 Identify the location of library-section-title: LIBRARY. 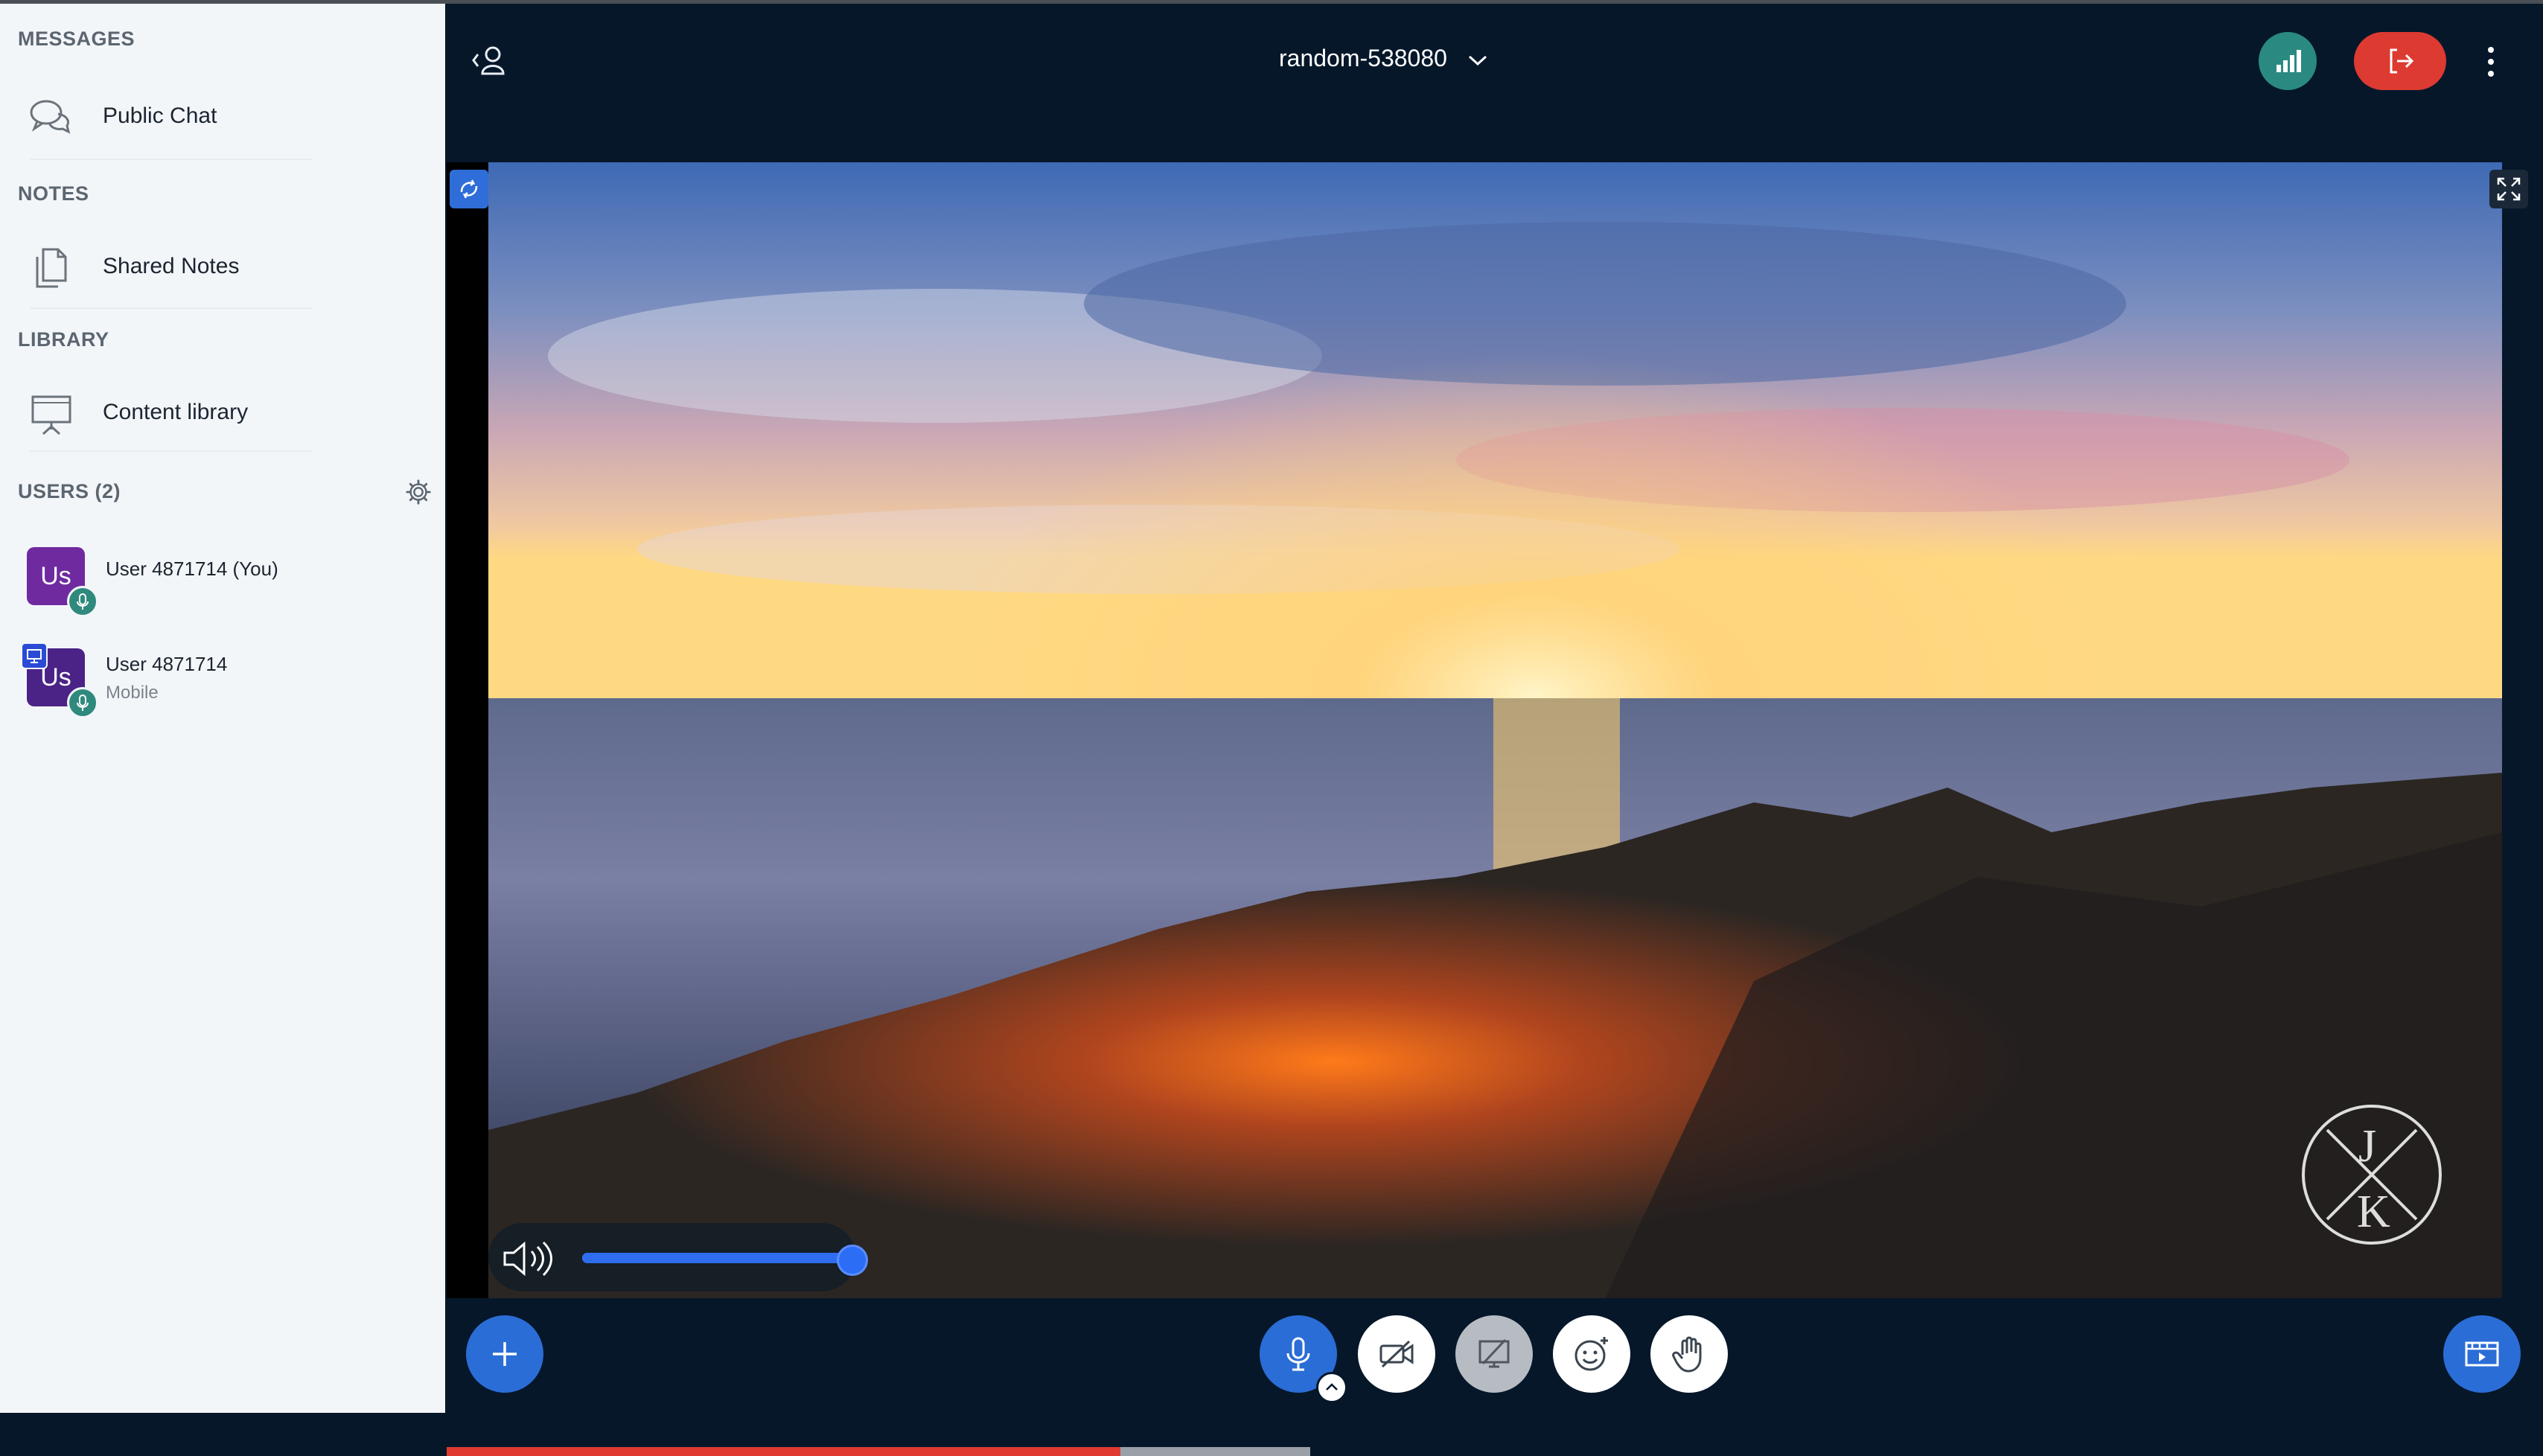
(63, 339).